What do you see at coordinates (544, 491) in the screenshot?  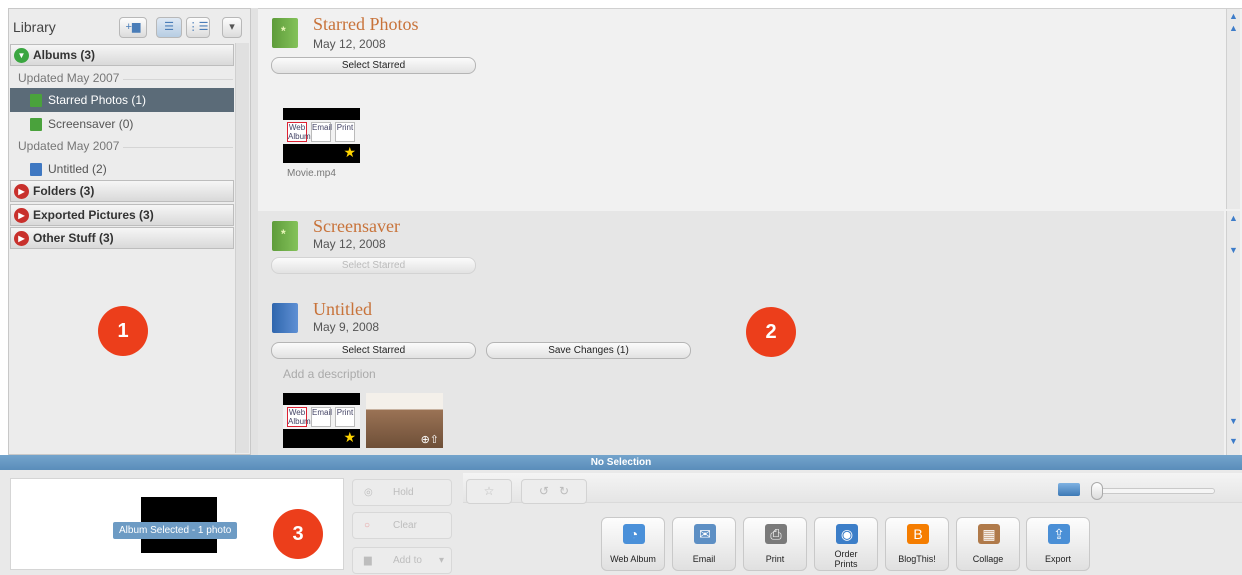 I see `rotate-left-icon: ↺` at bounding box center [544, 491].